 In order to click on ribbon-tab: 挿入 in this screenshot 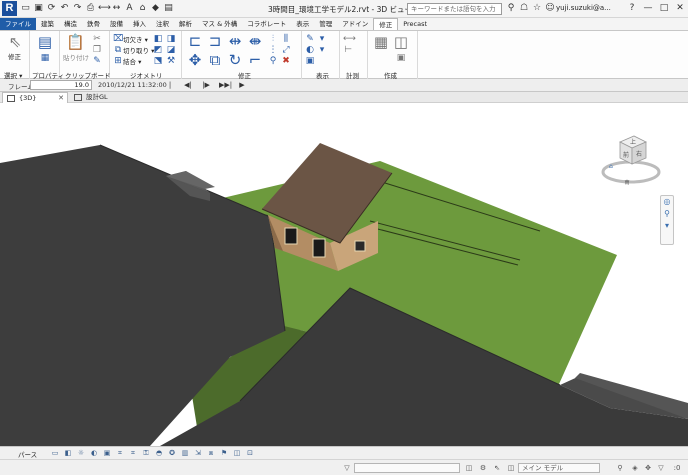, I will do `click(139, 24)`.